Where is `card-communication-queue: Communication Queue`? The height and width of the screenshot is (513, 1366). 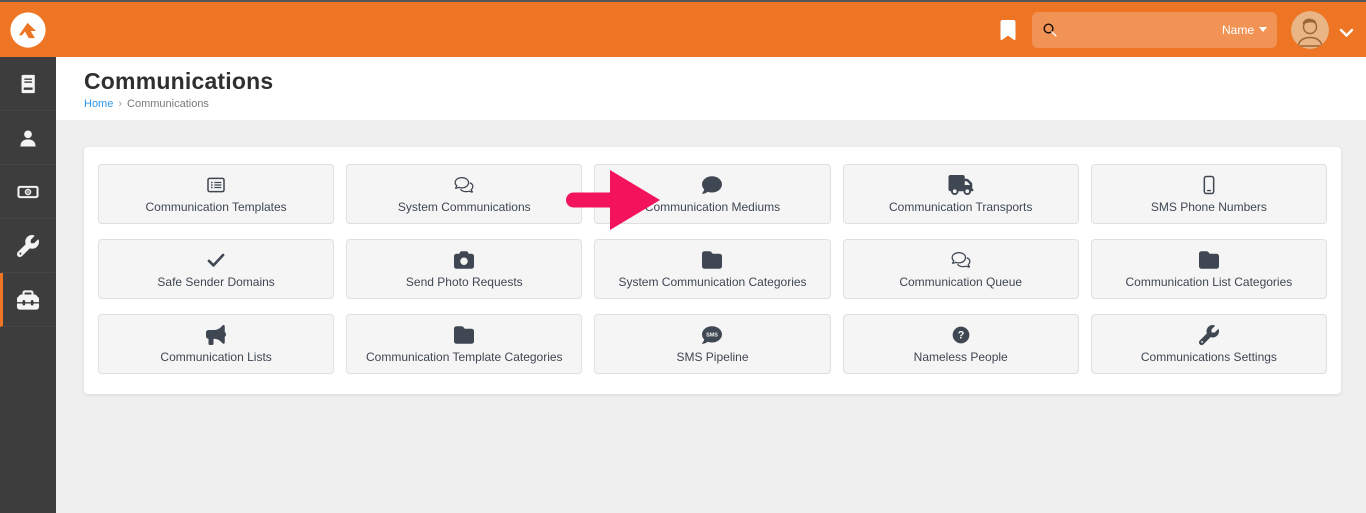 card-communication-queue: Communication Queue is located at coordinates (960, 269).